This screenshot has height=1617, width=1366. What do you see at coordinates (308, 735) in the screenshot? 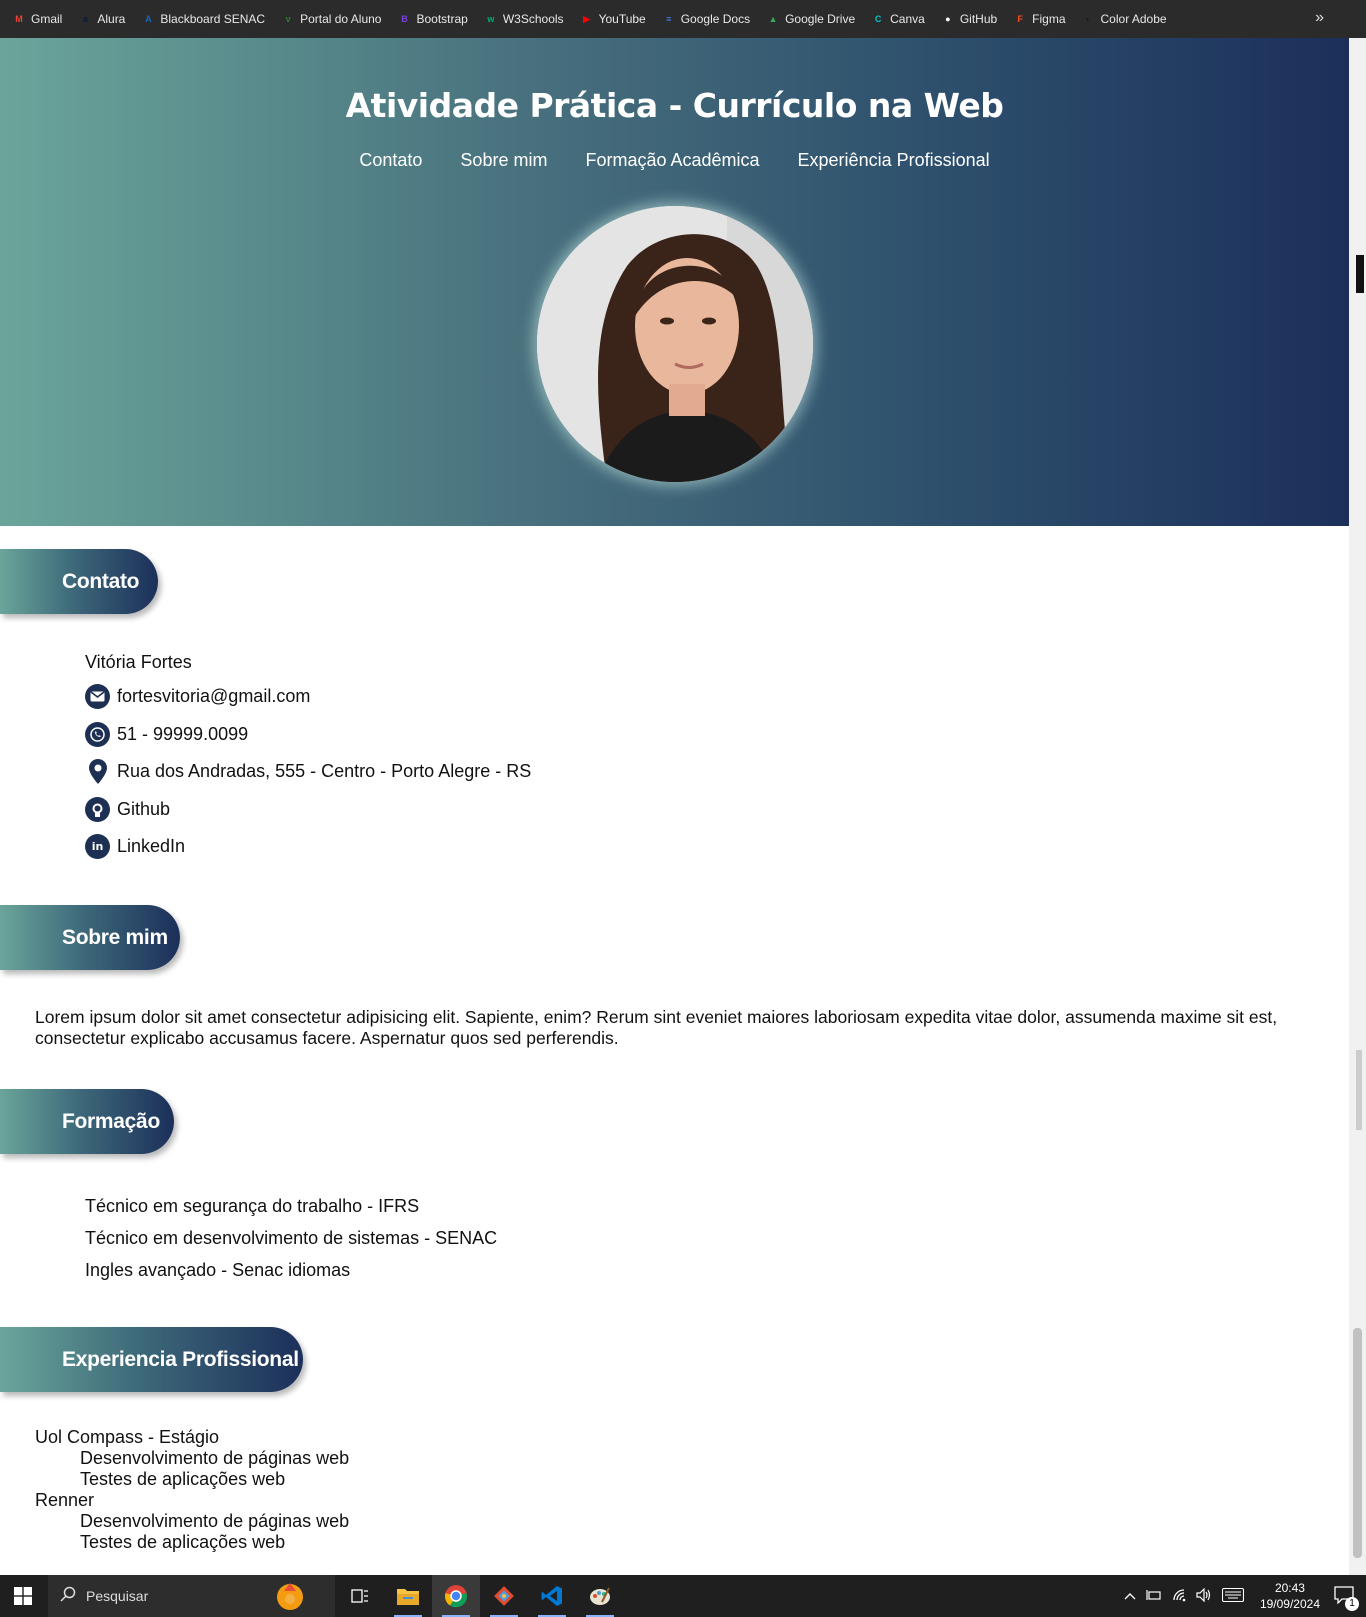
I see `contact-phone-row: 51 - 99999.0099` at bounding box center [308, 735].